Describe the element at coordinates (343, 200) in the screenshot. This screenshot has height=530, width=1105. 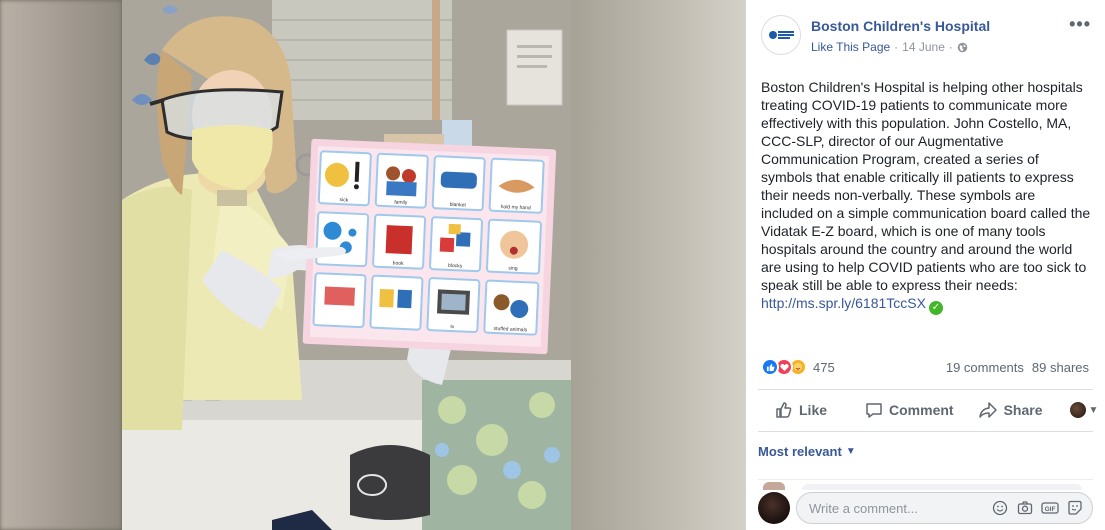
I see `board-label-1: sick` at that location.